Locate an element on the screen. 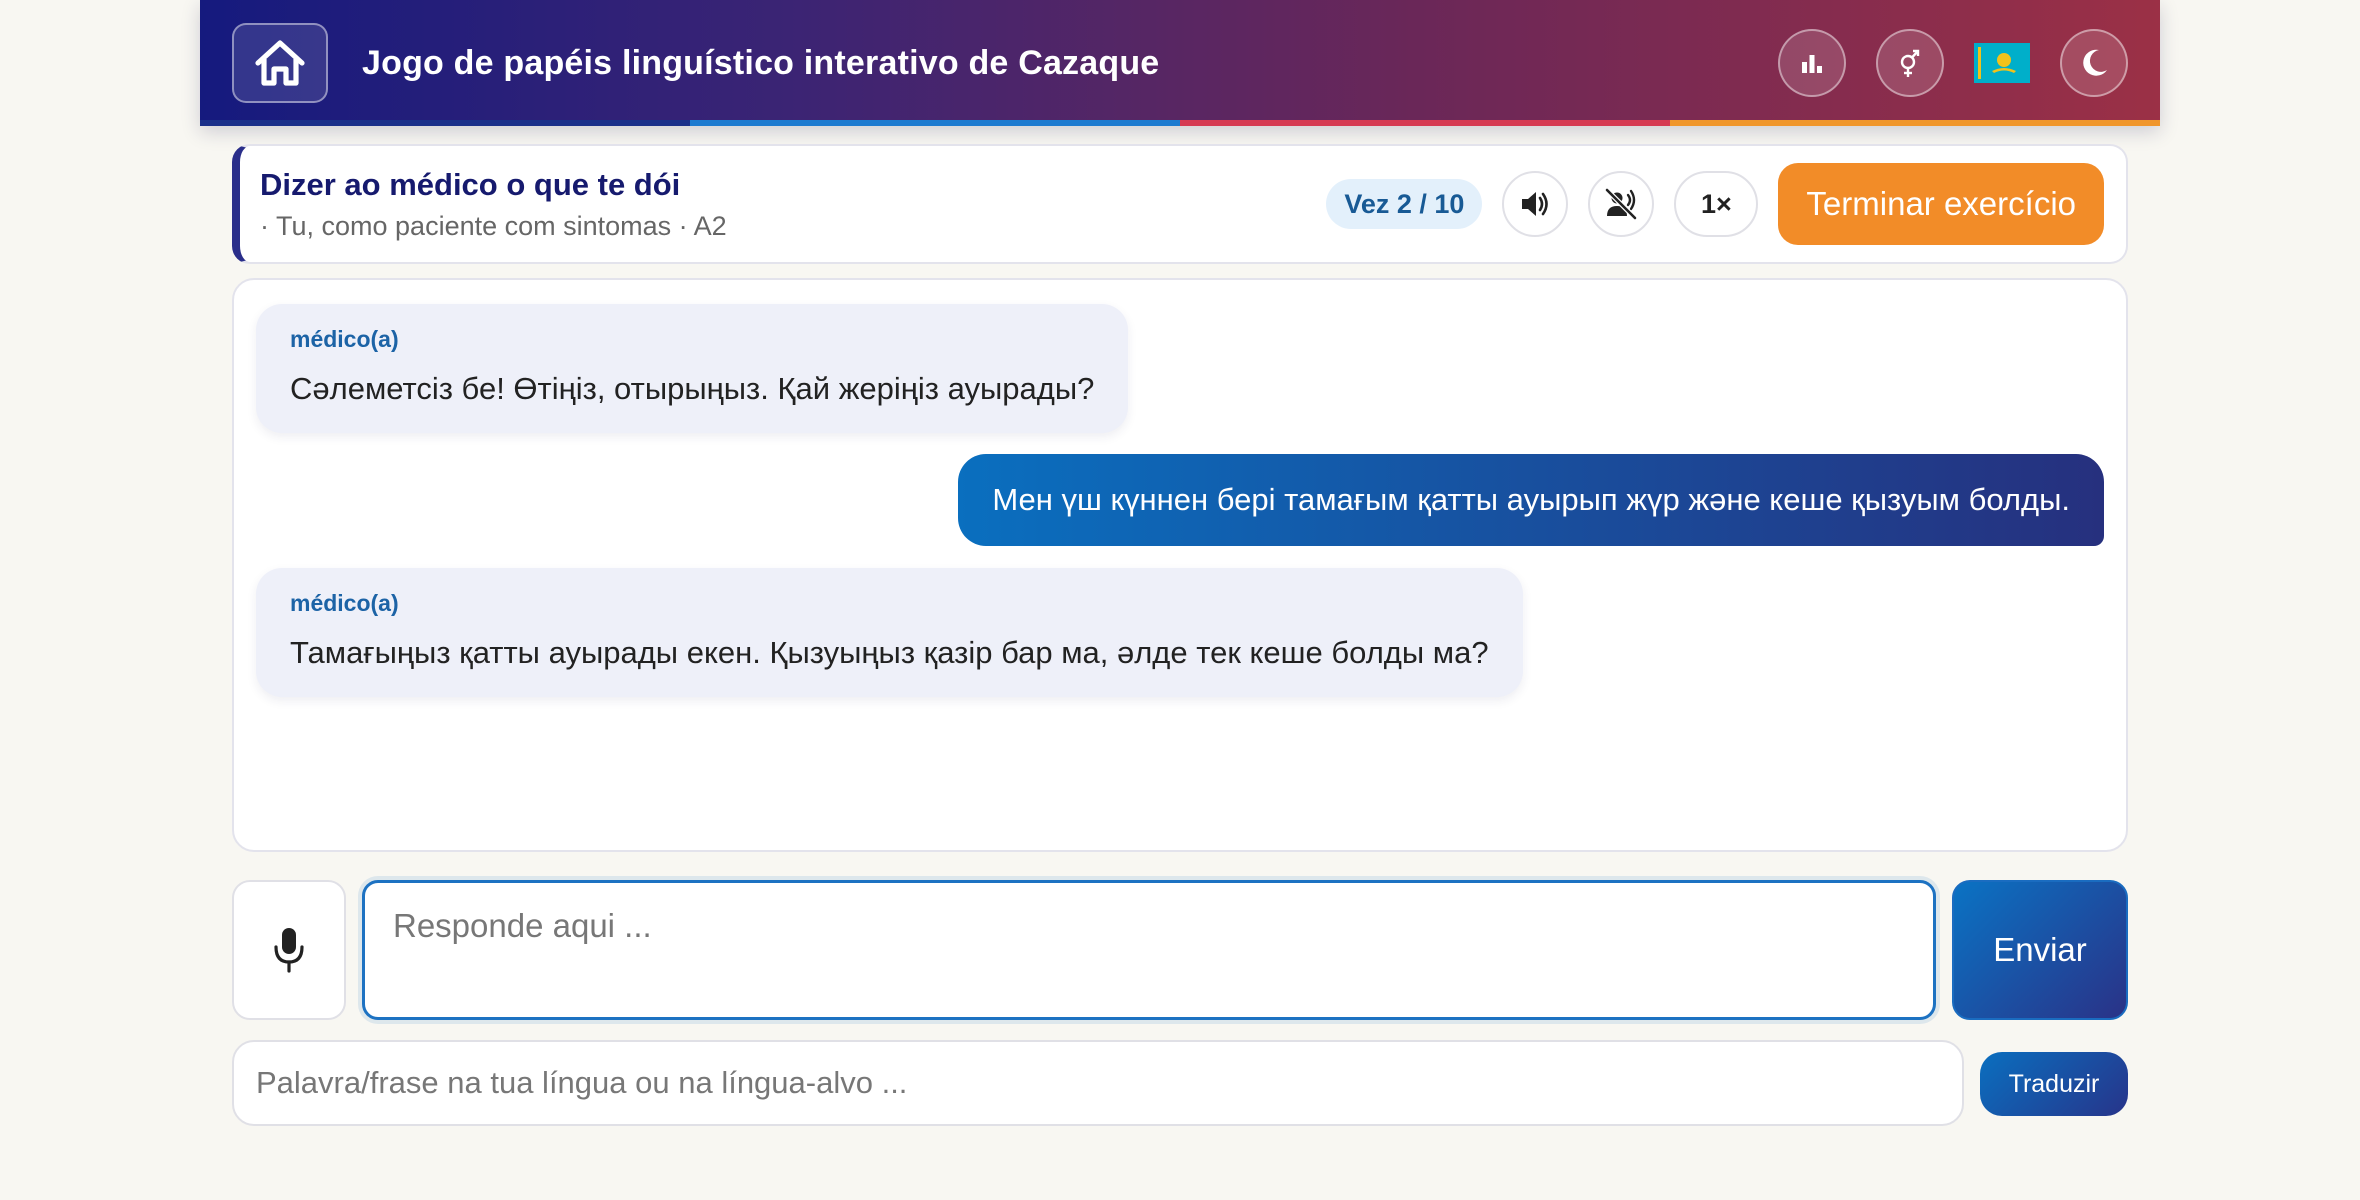 Image resolution: width=2360 pixels, height=1200 pixels. kazakhstan-flag-graphic is located at coordinates (2002, 63).